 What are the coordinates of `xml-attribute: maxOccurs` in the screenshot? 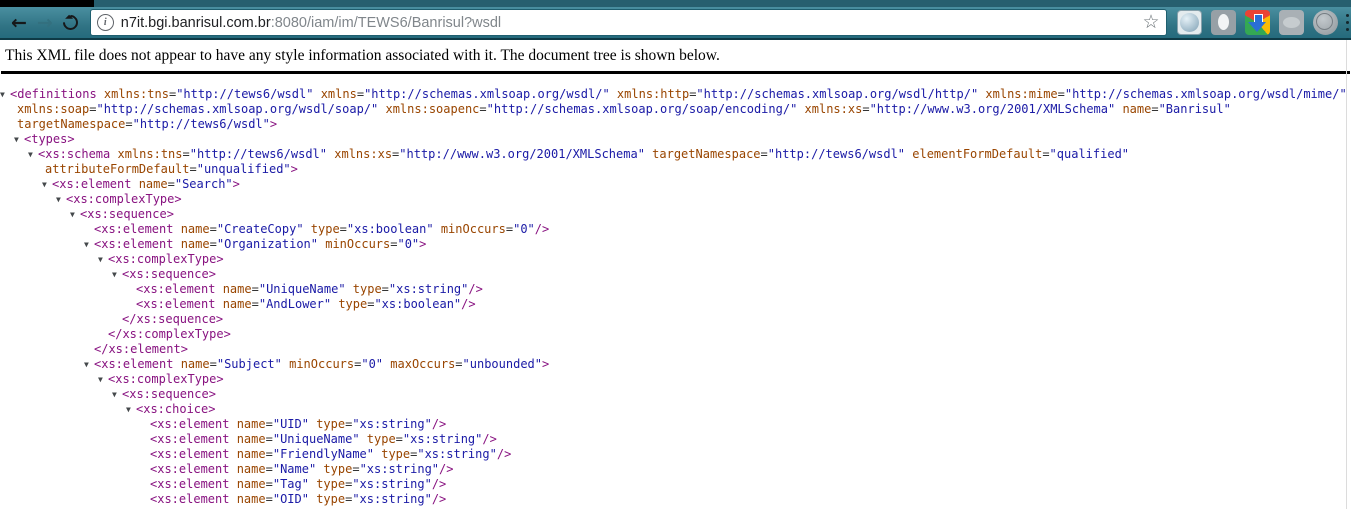 It's located at (419, 364).